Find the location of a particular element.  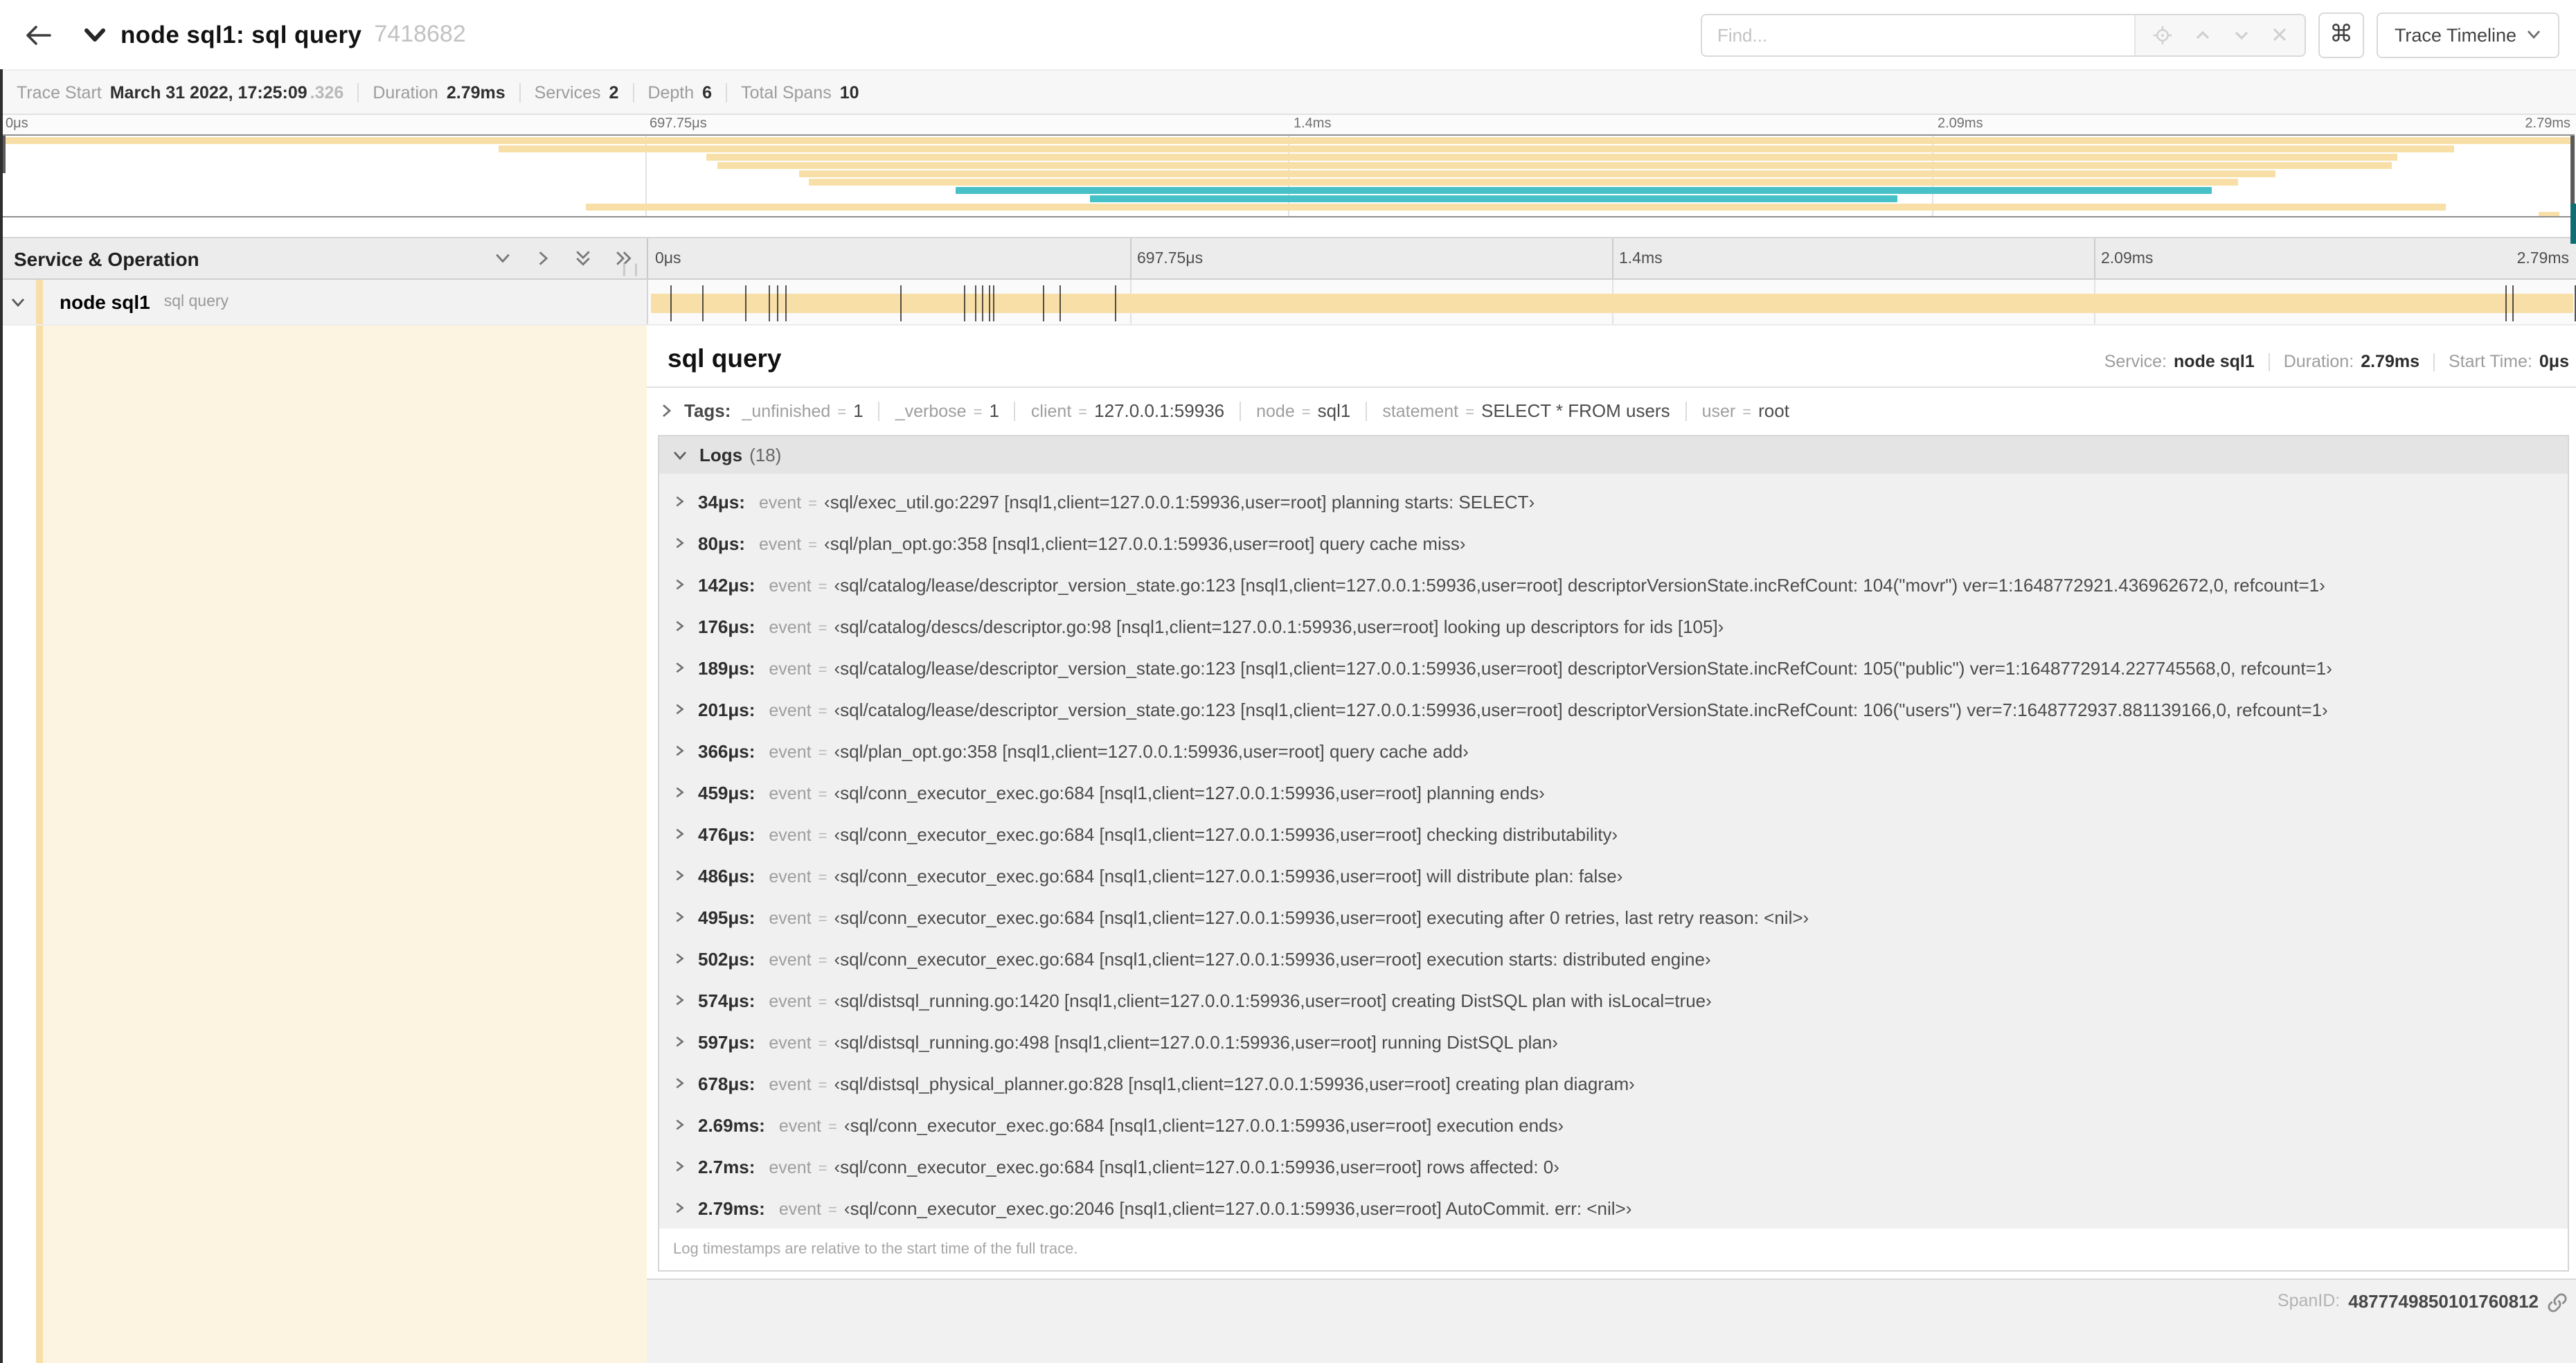

span-duration-bar is located at coordinates (1612, 303).